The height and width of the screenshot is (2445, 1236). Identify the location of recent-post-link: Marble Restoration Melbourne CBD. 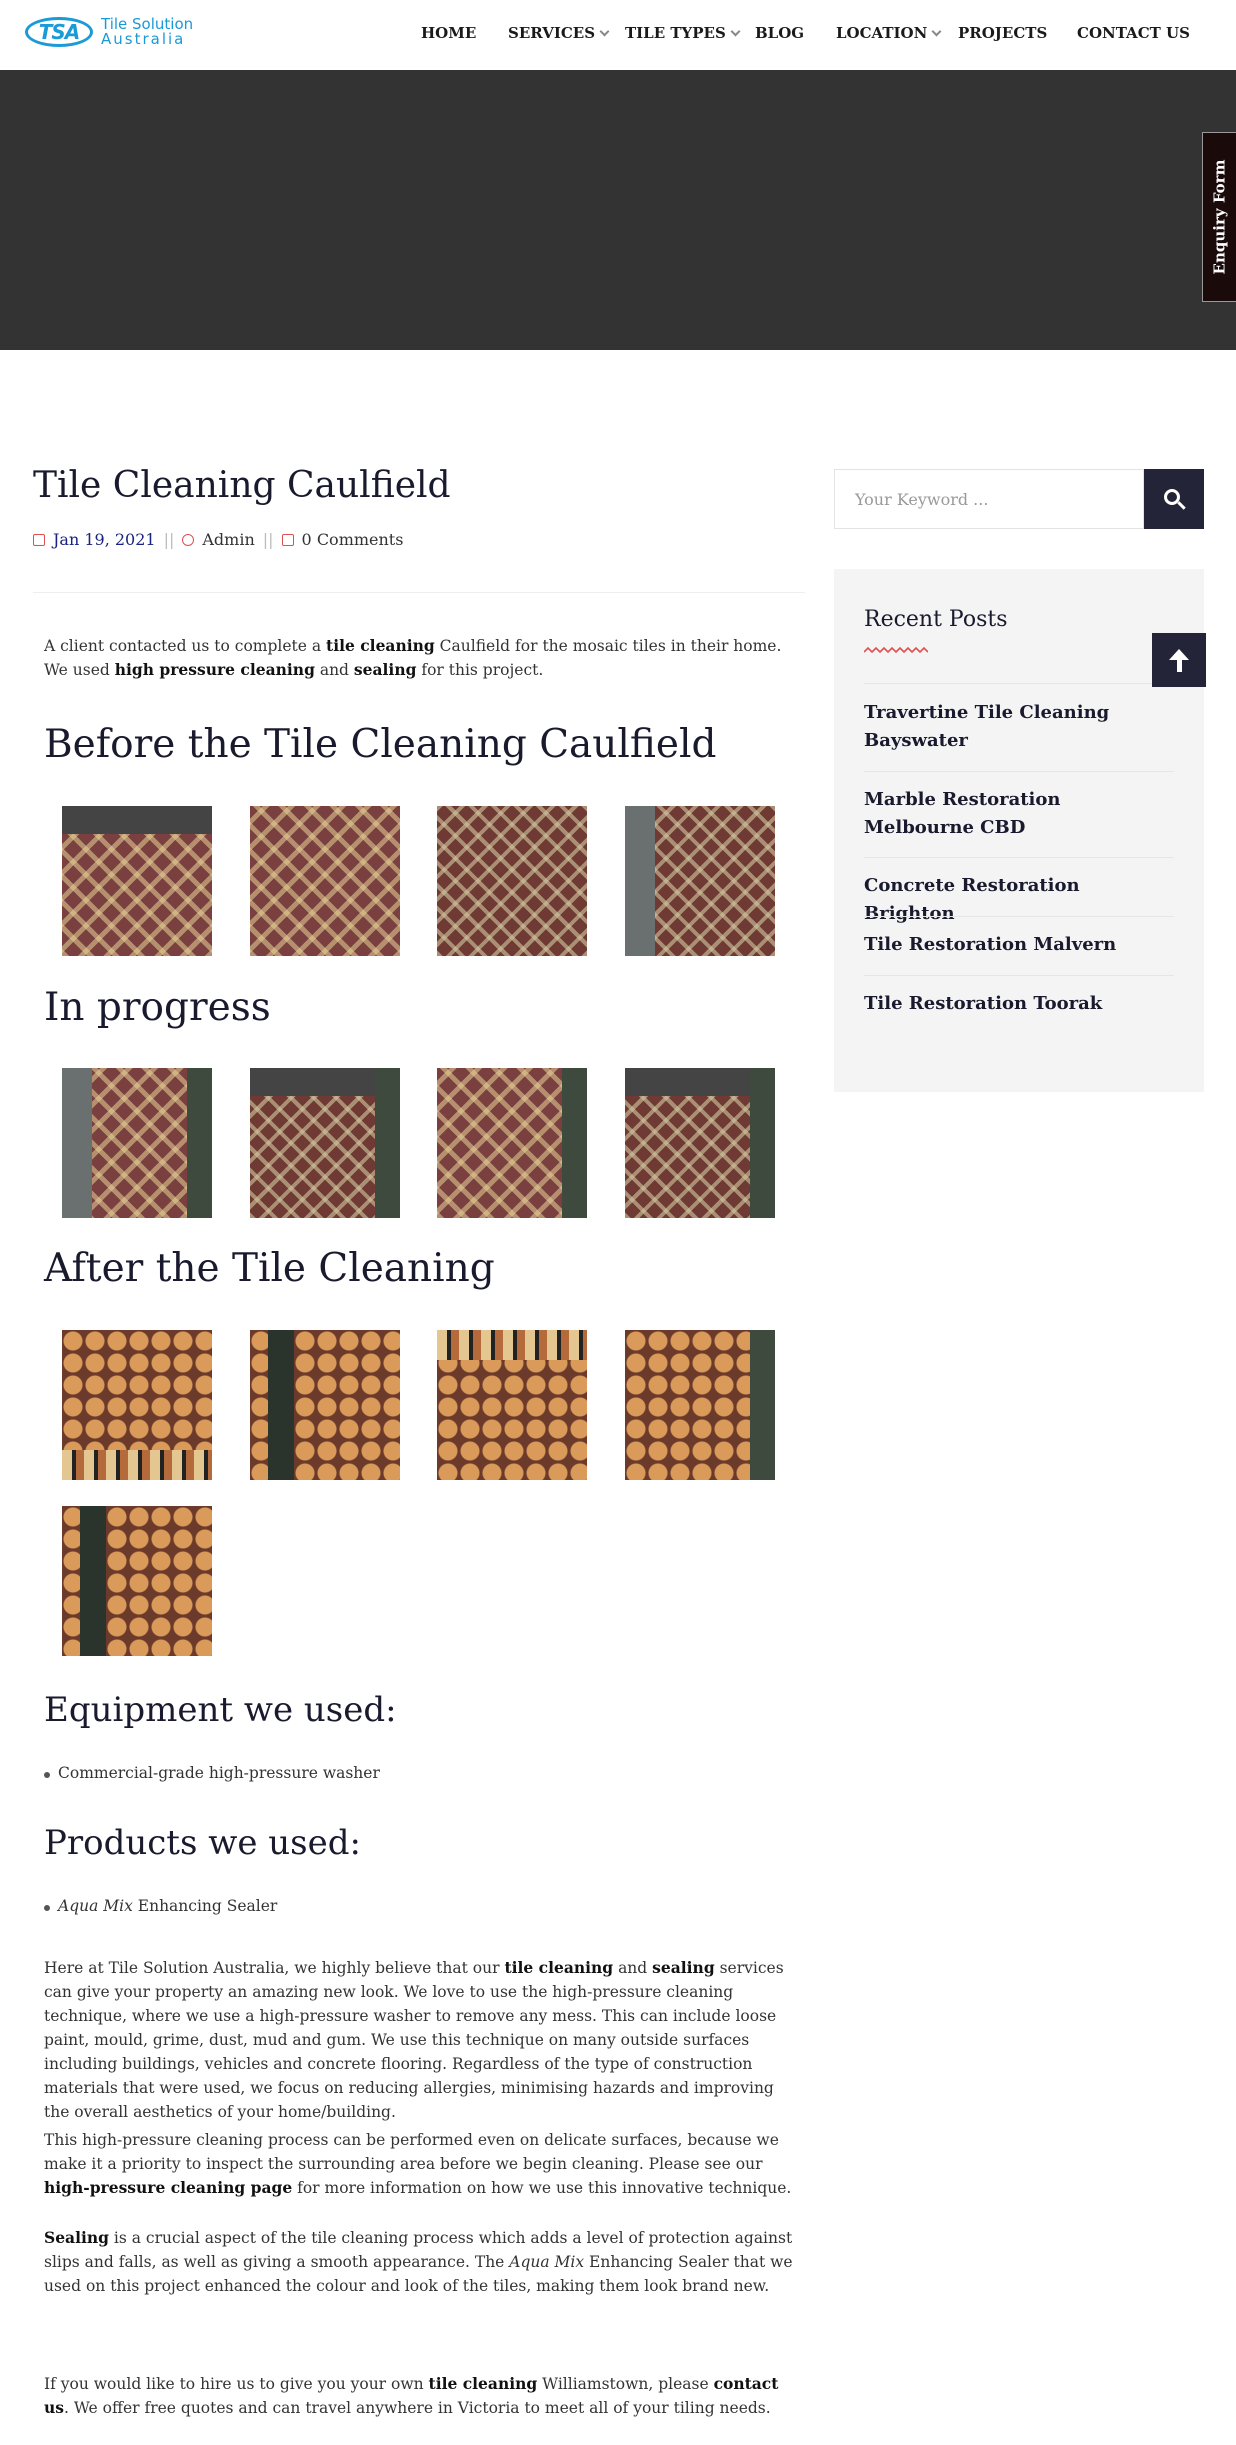
(1019, 814).